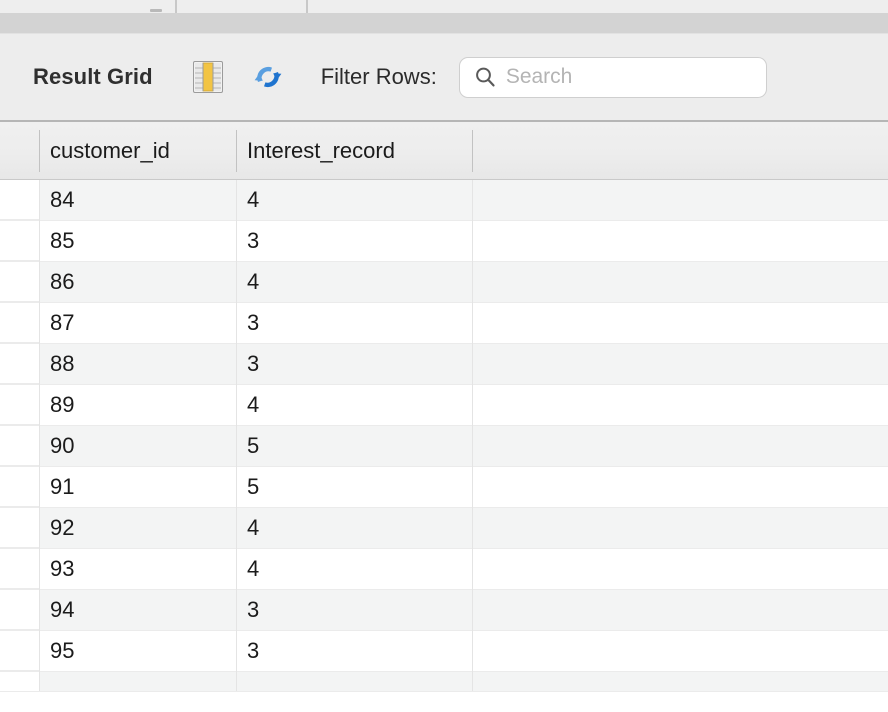  I want to click on cell-customer-id: 90, so click(137, 446).